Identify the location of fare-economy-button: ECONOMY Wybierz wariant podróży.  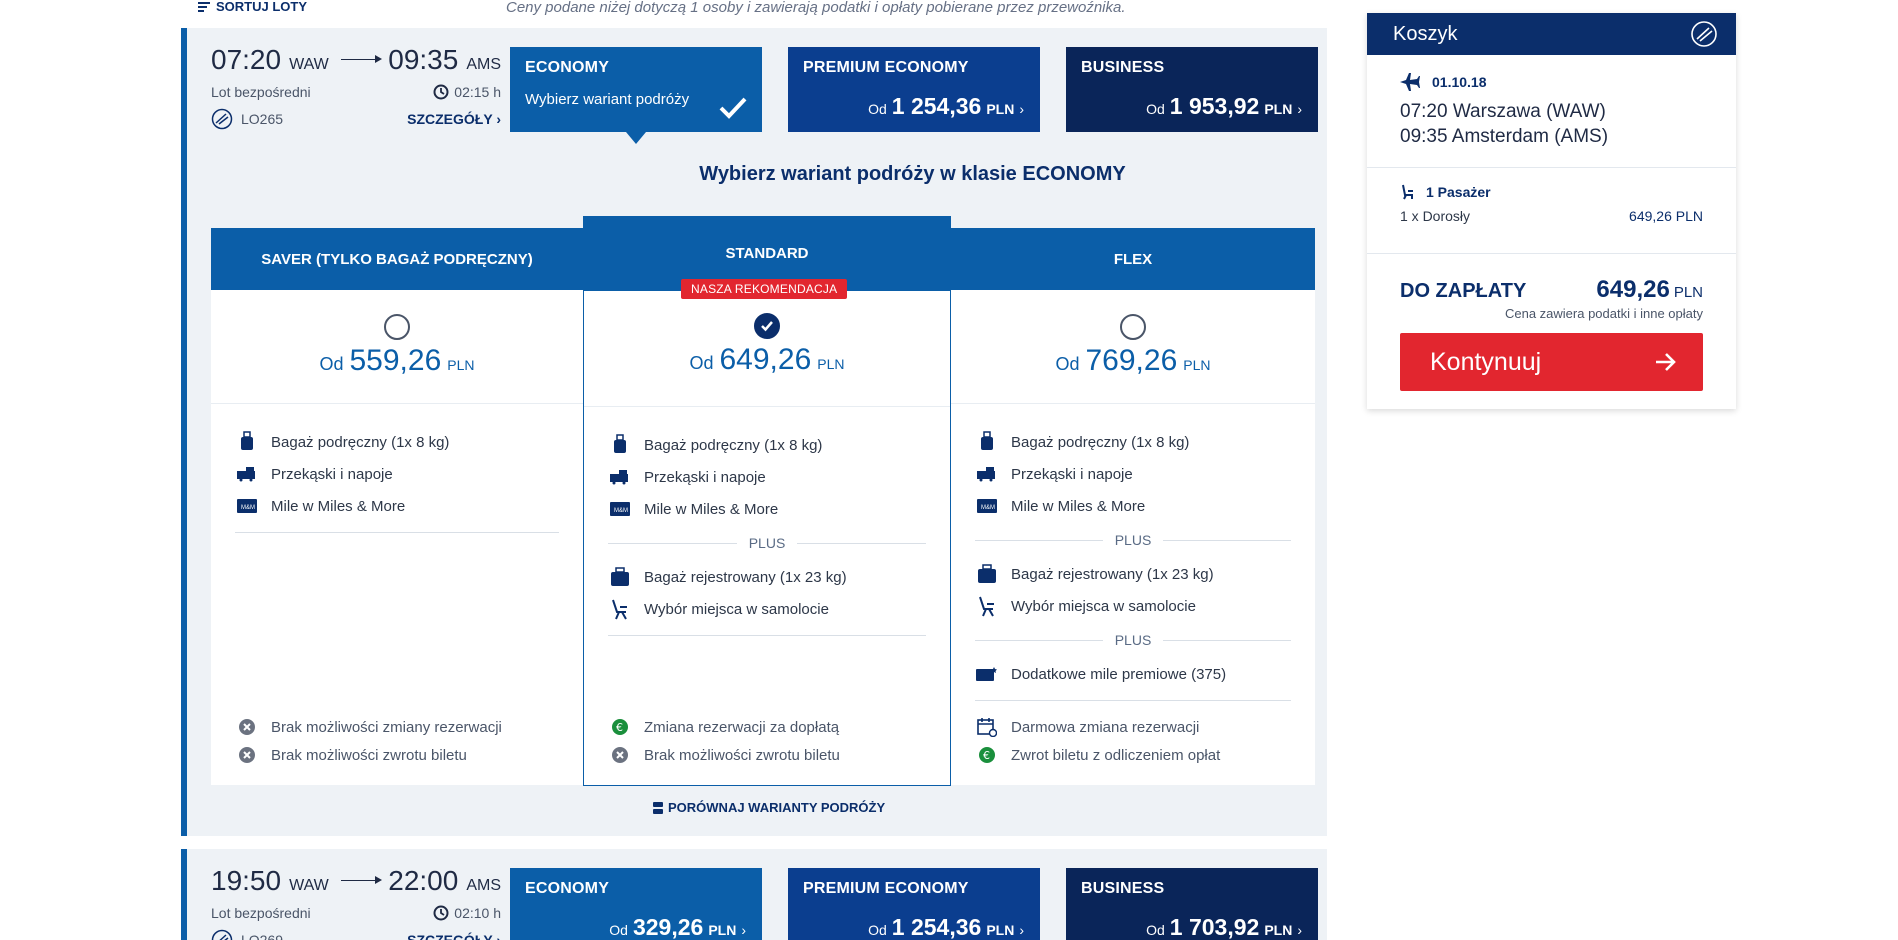
(636, 95).